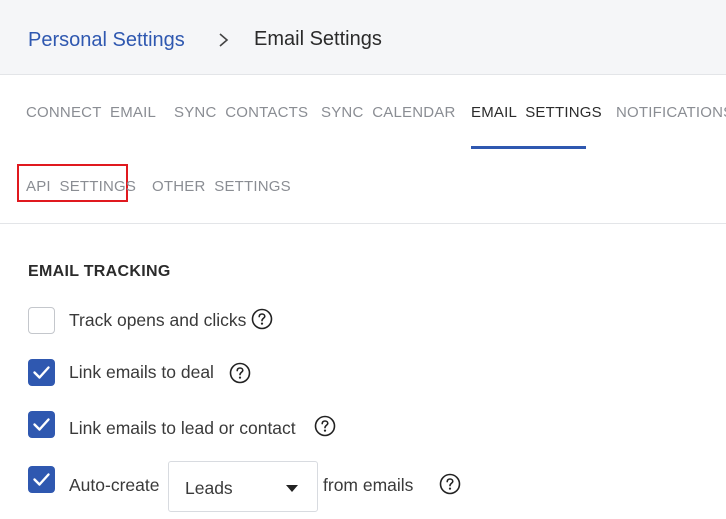 The height and width of the screenshot is (519, 726). What do you see at coordinates (671, 112) in the screenshot?
I see `tab-notifications: NOTIFICATIONS` at bounding box center [671, 112].